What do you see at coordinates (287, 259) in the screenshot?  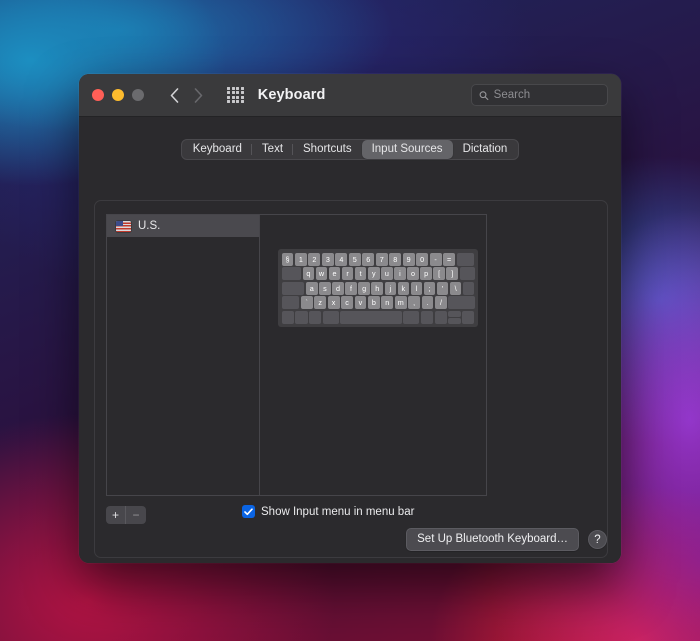 I see `key-section: §` at bounding box center [287, 259].